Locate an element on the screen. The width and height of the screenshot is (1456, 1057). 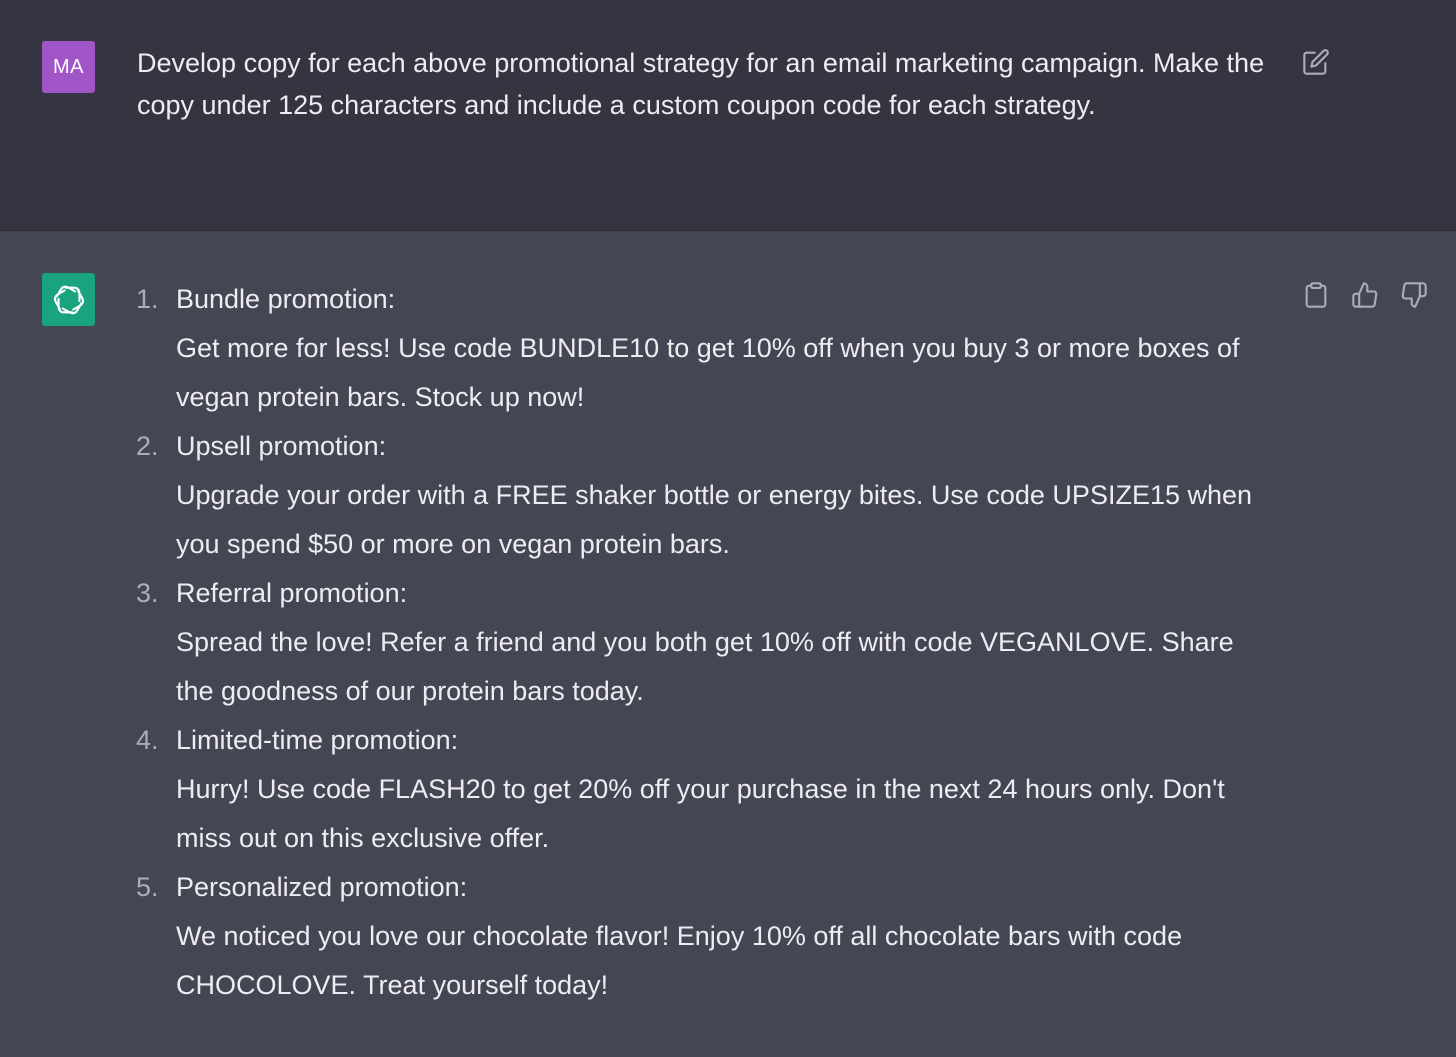
assistant-avatar is located at coordinates (68, 299).